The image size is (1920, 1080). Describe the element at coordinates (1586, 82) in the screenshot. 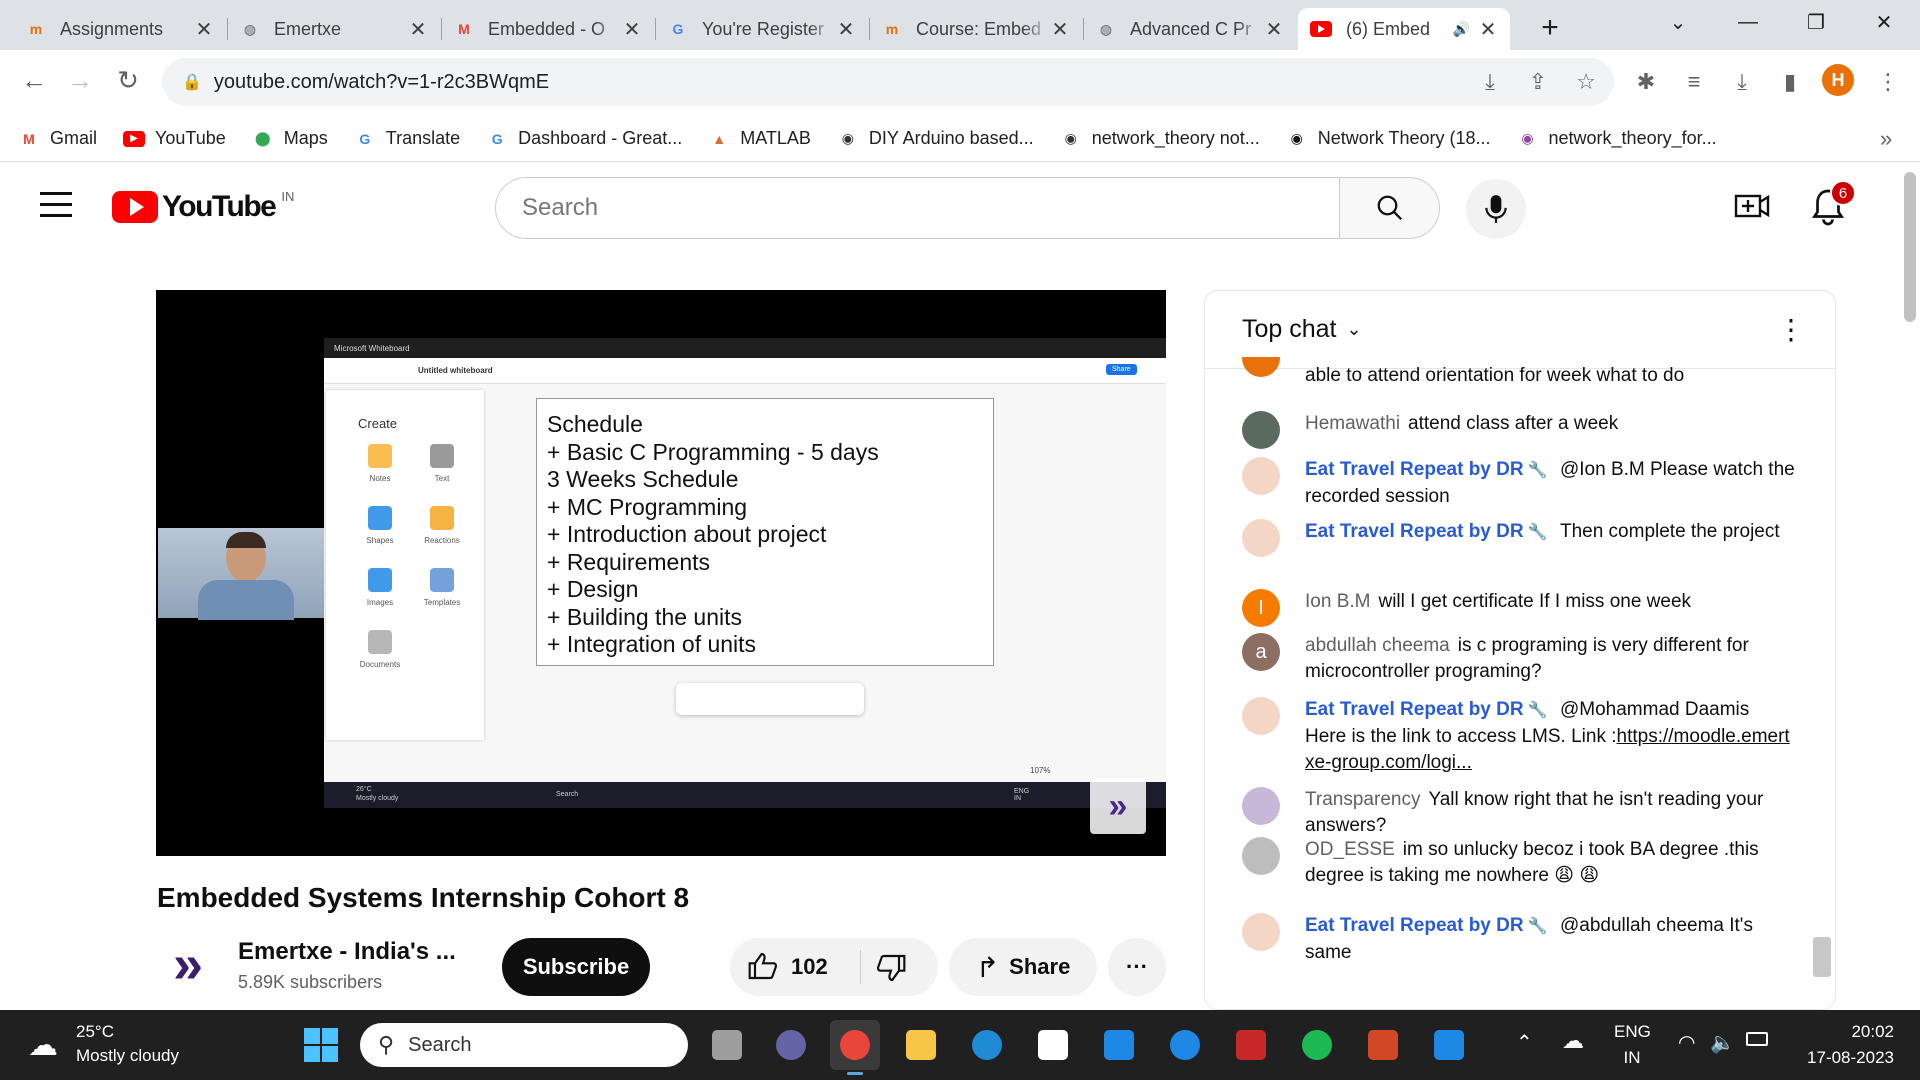

I see `bookmark-star-icon: ☆` at that location.